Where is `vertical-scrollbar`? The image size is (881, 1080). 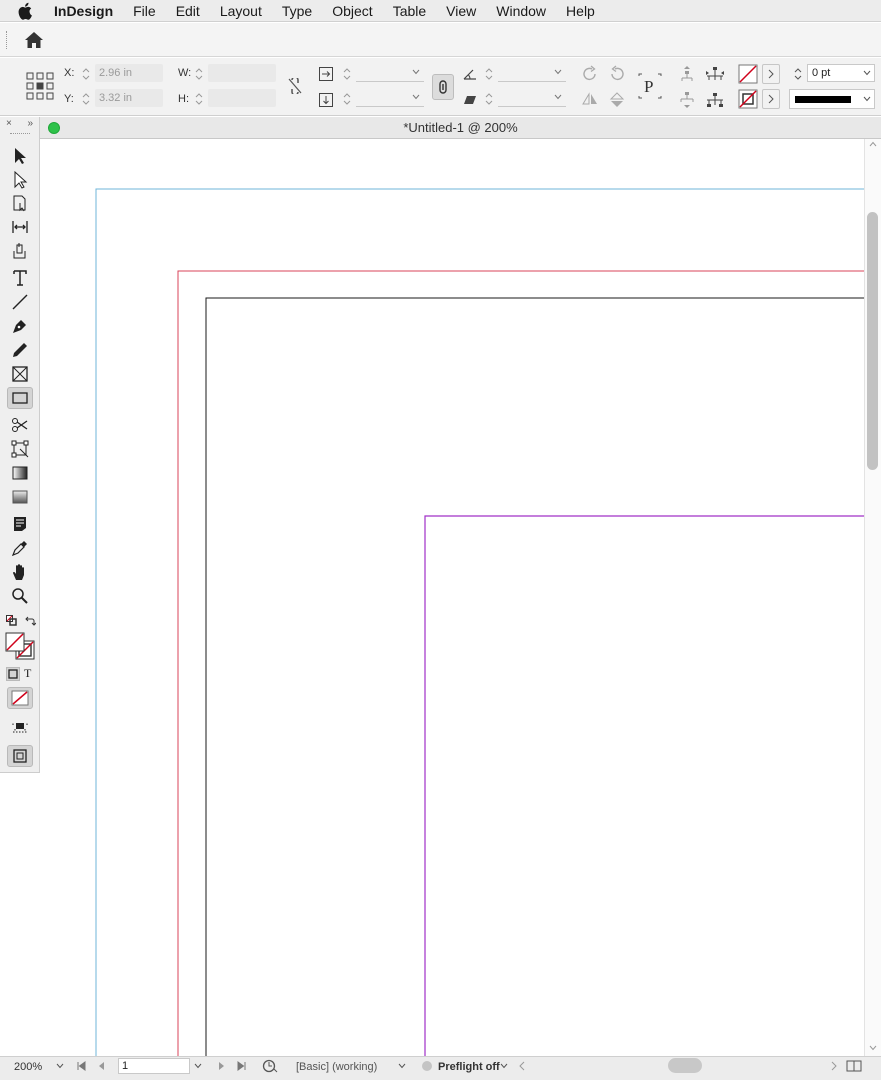 vertical-scrollbar is located at coordinates (872, 597).